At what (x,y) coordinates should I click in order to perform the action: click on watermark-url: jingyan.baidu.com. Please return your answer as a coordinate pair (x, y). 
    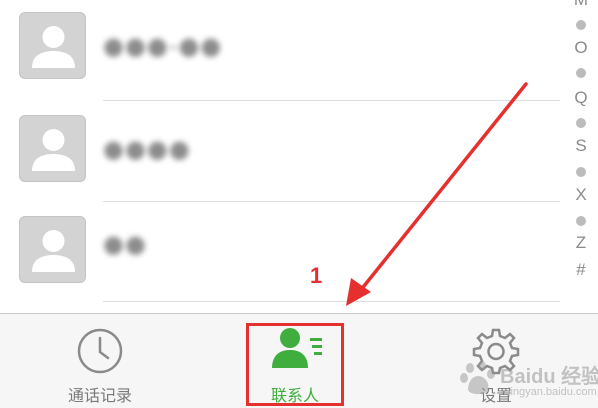
    Looking at the image, I should click on (552, 392).